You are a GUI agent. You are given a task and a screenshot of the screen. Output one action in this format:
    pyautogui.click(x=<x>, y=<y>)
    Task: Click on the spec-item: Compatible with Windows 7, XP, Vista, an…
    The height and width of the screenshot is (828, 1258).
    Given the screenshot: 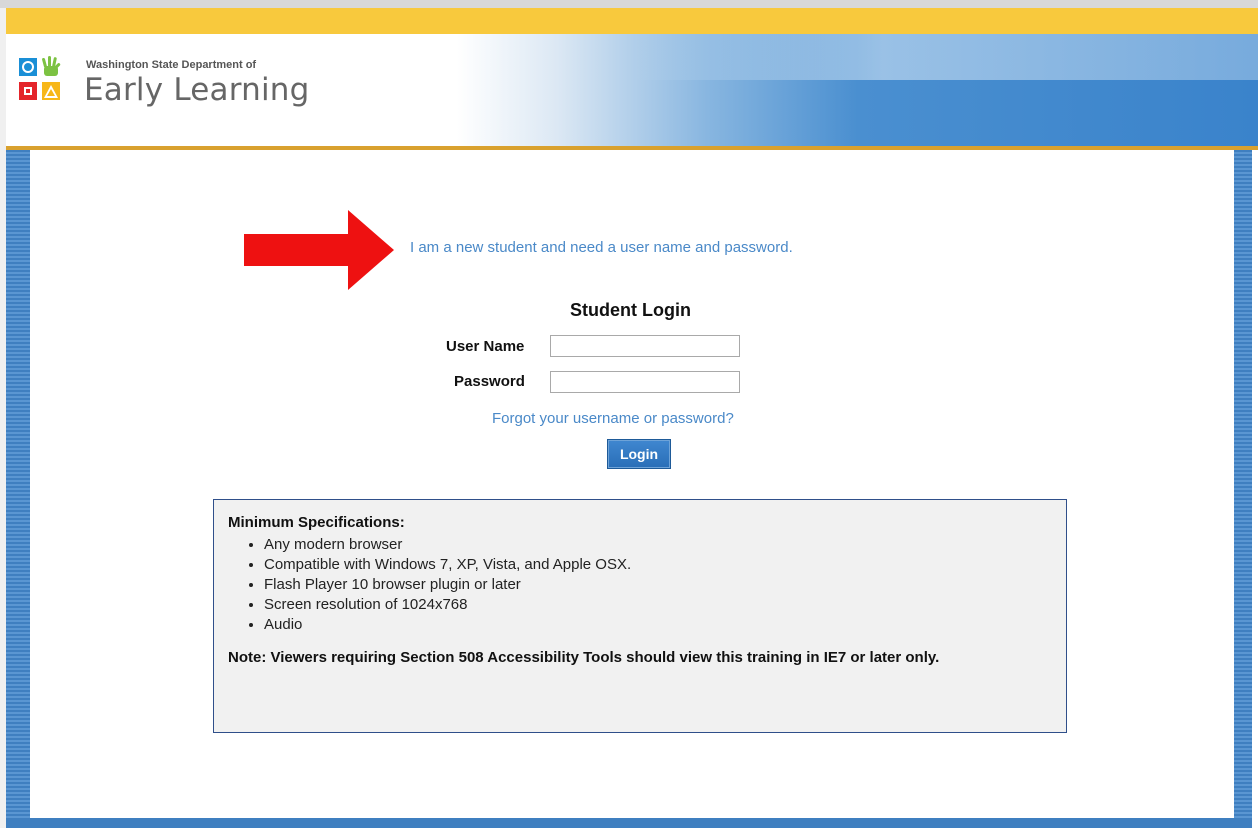 What is the action you would take?
    pyautogui.click(x=658, y=565)
    